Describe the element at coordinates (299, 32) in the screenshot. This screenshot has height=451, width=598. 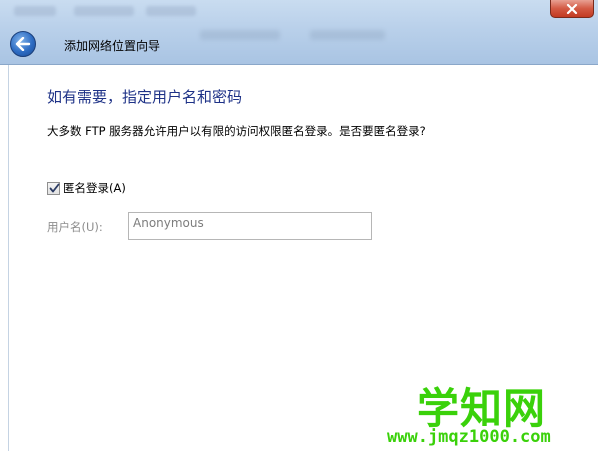
I see `title-bar: 添加网络位置向导` at that location.